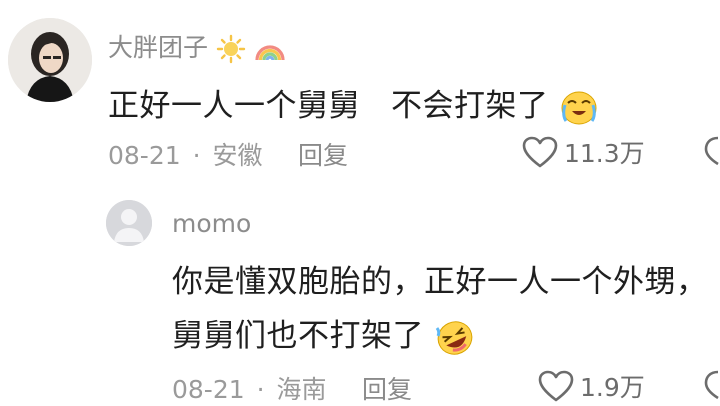 This screenshot has height=406, width=720. I want to click on comment-author: 大胖团子, so click(197, 46).